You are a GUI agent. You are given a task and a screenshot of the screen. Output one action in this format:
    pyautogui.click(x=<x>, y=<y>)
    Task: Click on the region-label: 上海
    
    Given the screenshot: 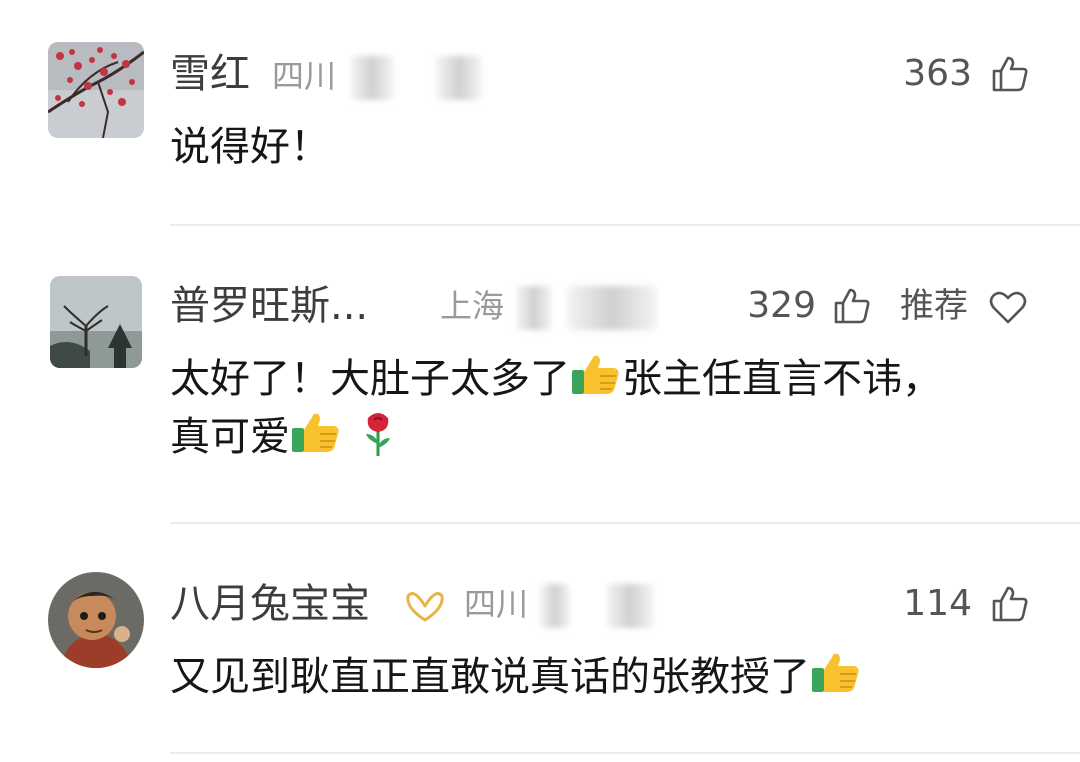 What is the action you would take?
    pyautogui.click(x=472, y=306)
    